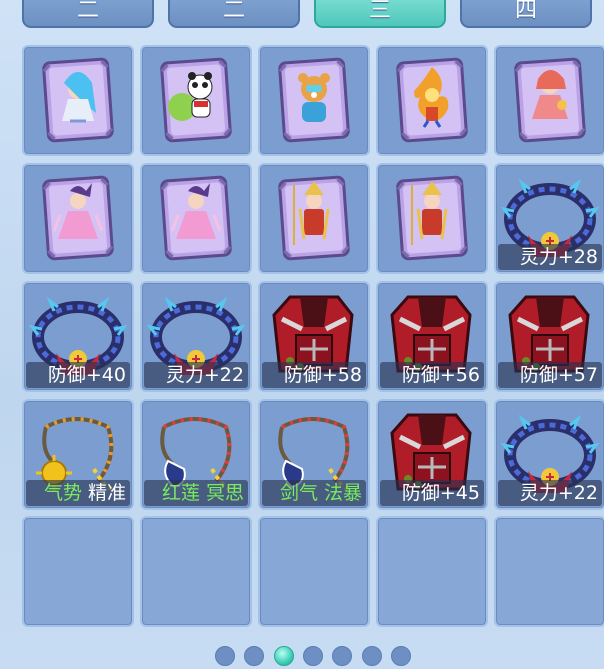 The image size is (604, 669). I want to click on page-dot-active, so click(284, 656).